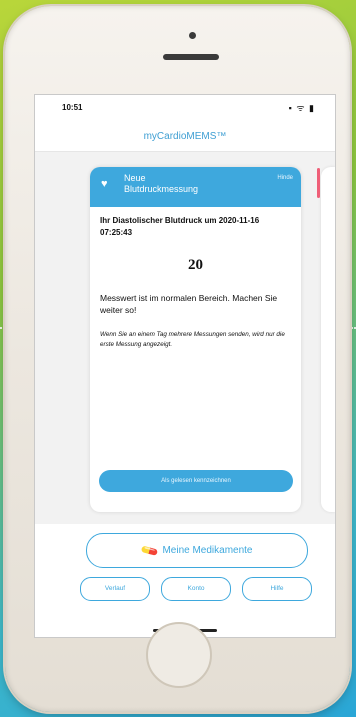 The width and height of the screenshot is (356, 717). I want to click on card-title: Neue Blutdruckmessung, so click(194, 184).